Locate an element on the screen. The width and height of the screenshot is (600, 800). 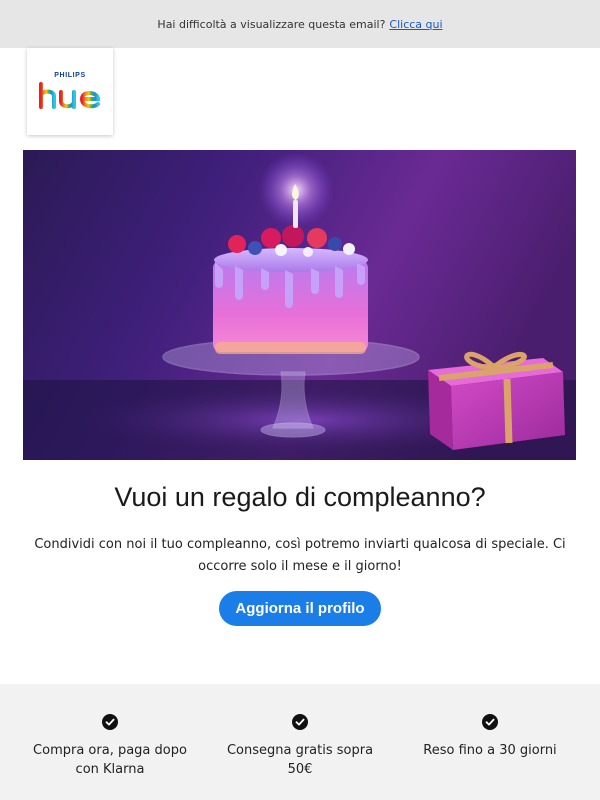
update-profile-button: Aggiorna il profilo is located at coordinates (300, 608).